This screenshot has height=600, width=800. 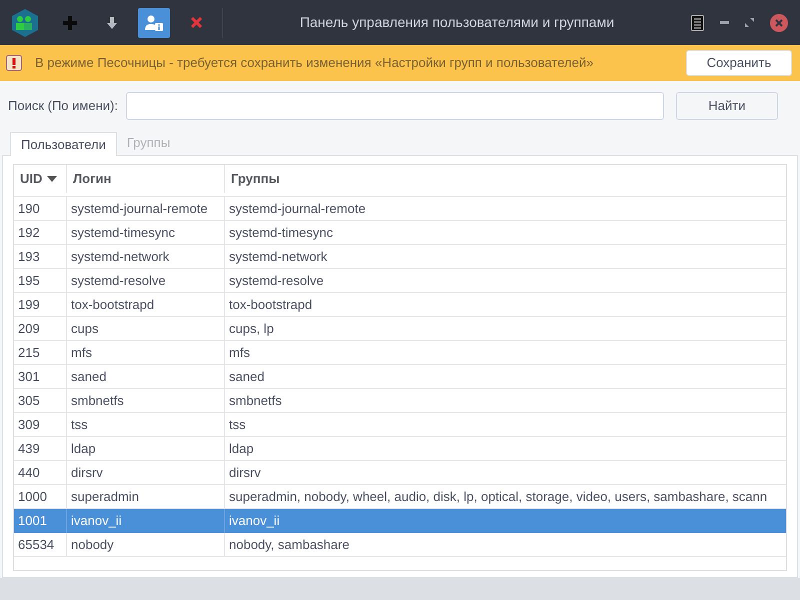 I want to click on table-cell-text: 195, so click(x=29, y=281).